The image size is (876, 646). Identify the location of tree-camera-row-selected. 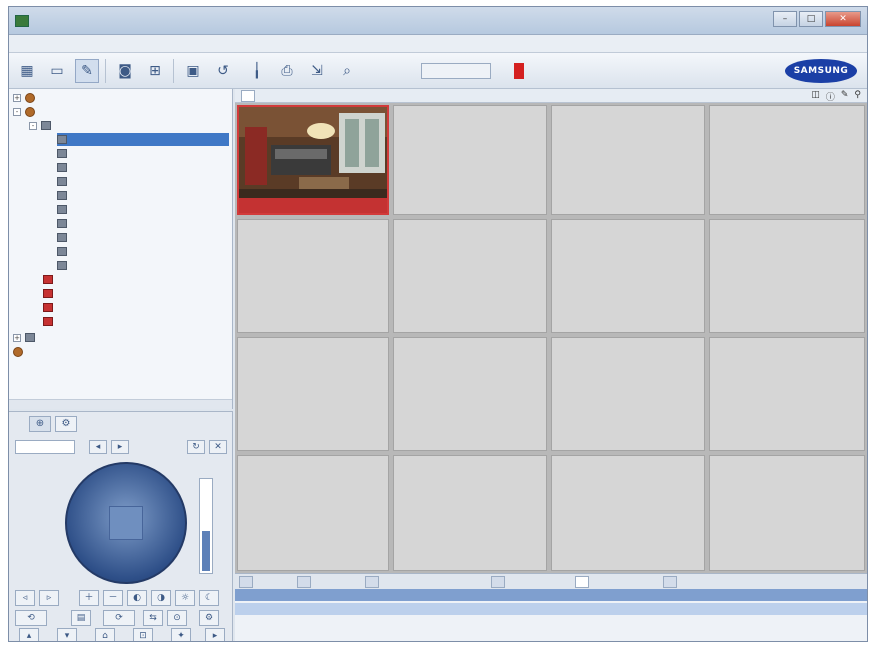
(143, 139).